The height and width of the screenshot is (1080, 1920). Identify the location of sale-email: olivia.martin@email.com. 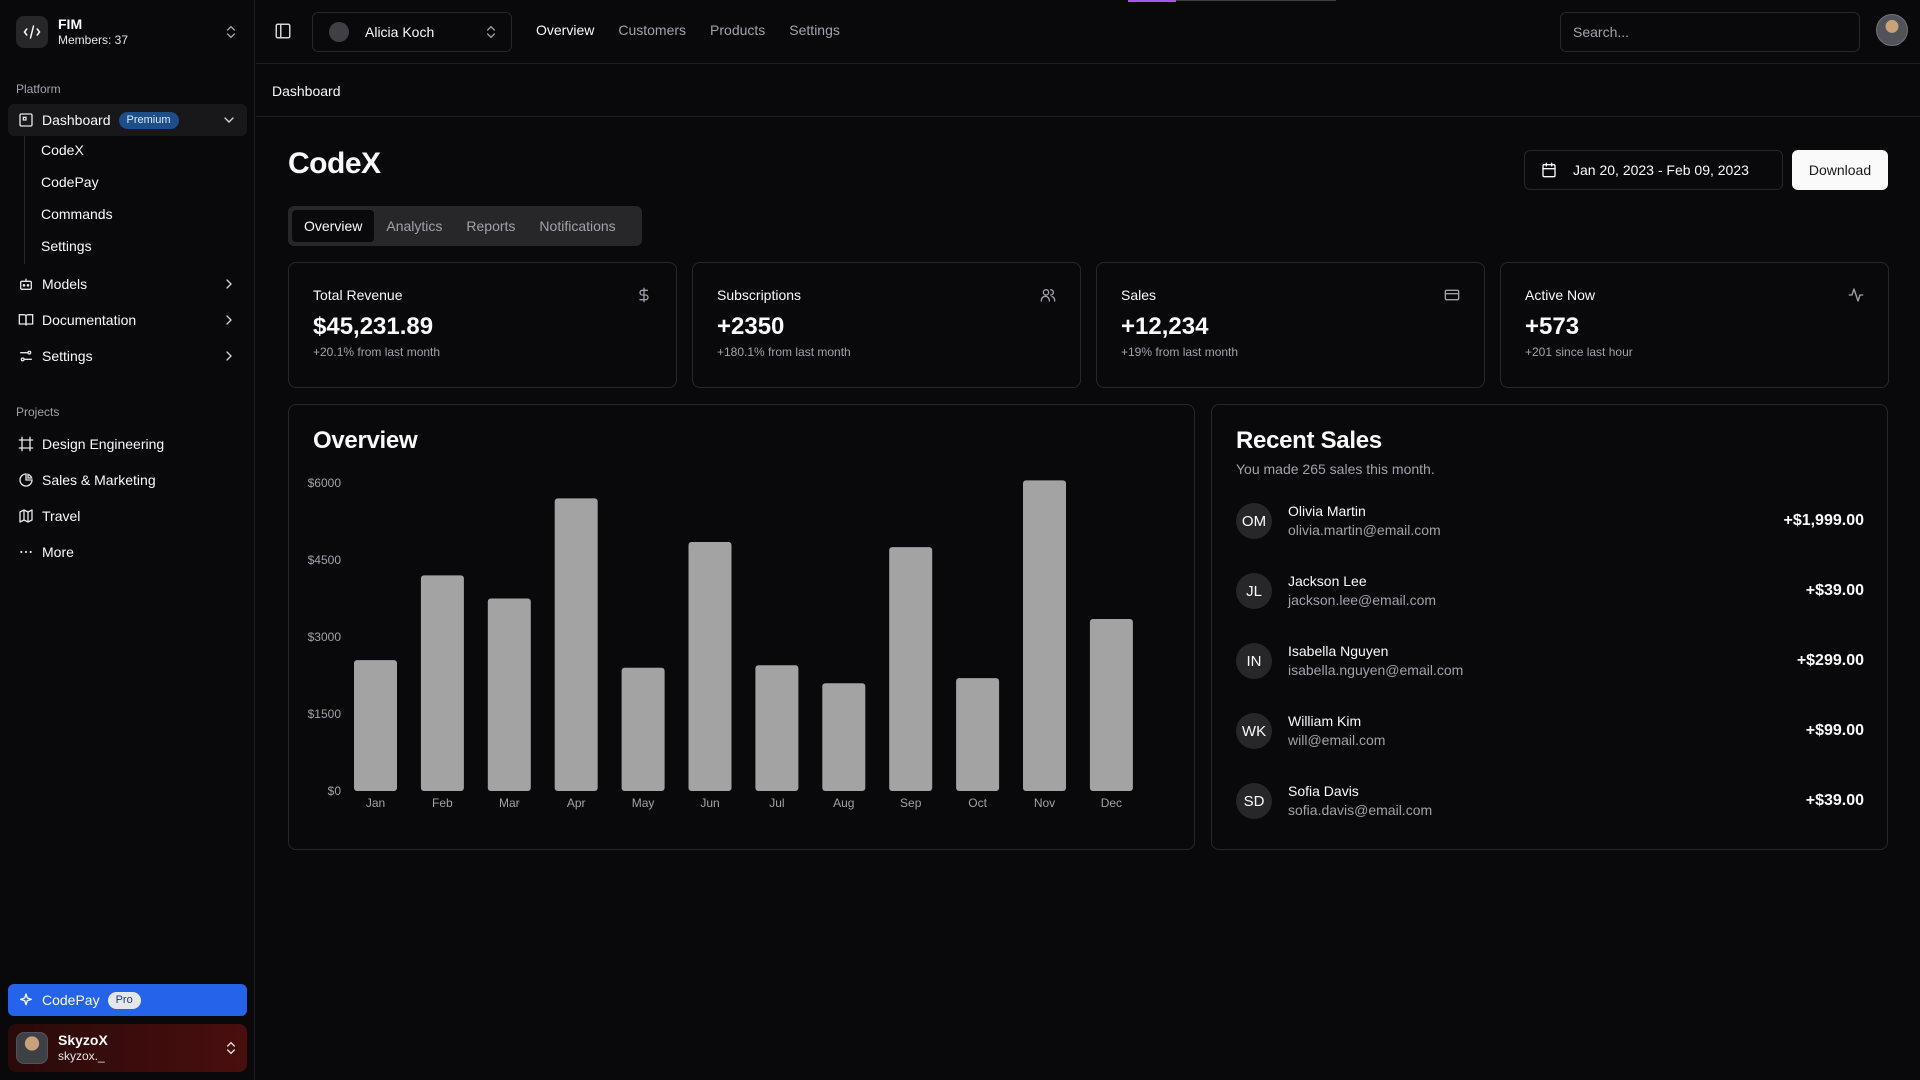
(1364, 530).